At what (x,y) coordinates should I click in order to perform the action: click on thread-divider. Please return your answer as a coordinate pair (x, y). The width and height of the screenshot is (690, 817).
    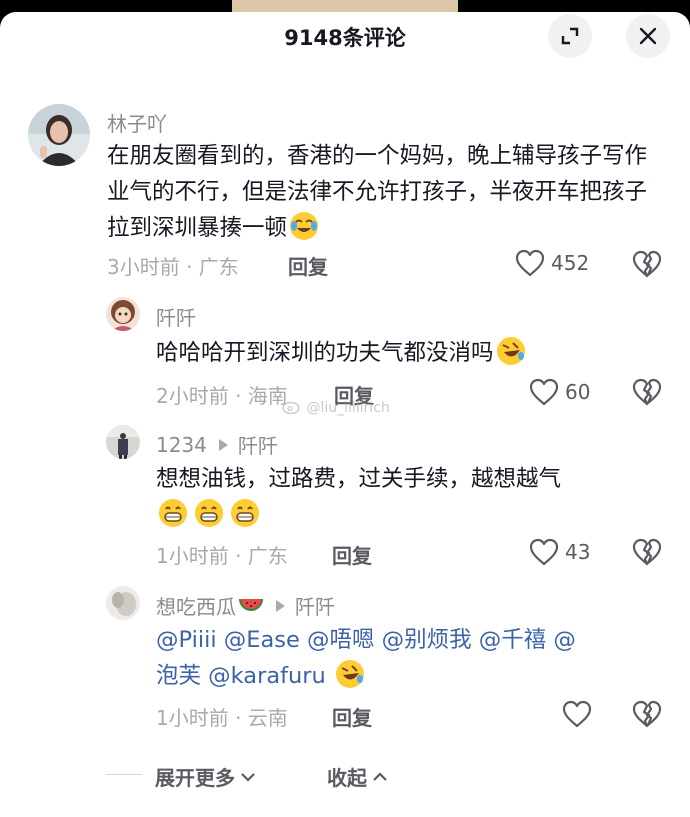
    Looking at the image, I should click on (124, 774).